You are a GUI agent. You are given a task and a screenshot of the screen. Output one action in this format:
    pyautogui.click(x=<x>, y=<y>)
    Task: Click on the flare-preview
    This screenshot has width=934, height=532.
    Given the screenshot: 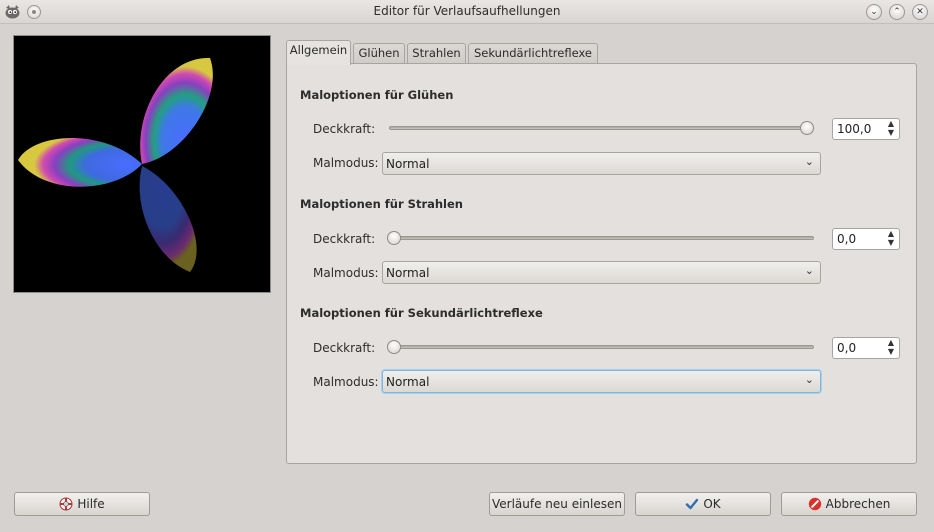 What is the action you would take?
    pyautogui.click(x=142, y=164)
    